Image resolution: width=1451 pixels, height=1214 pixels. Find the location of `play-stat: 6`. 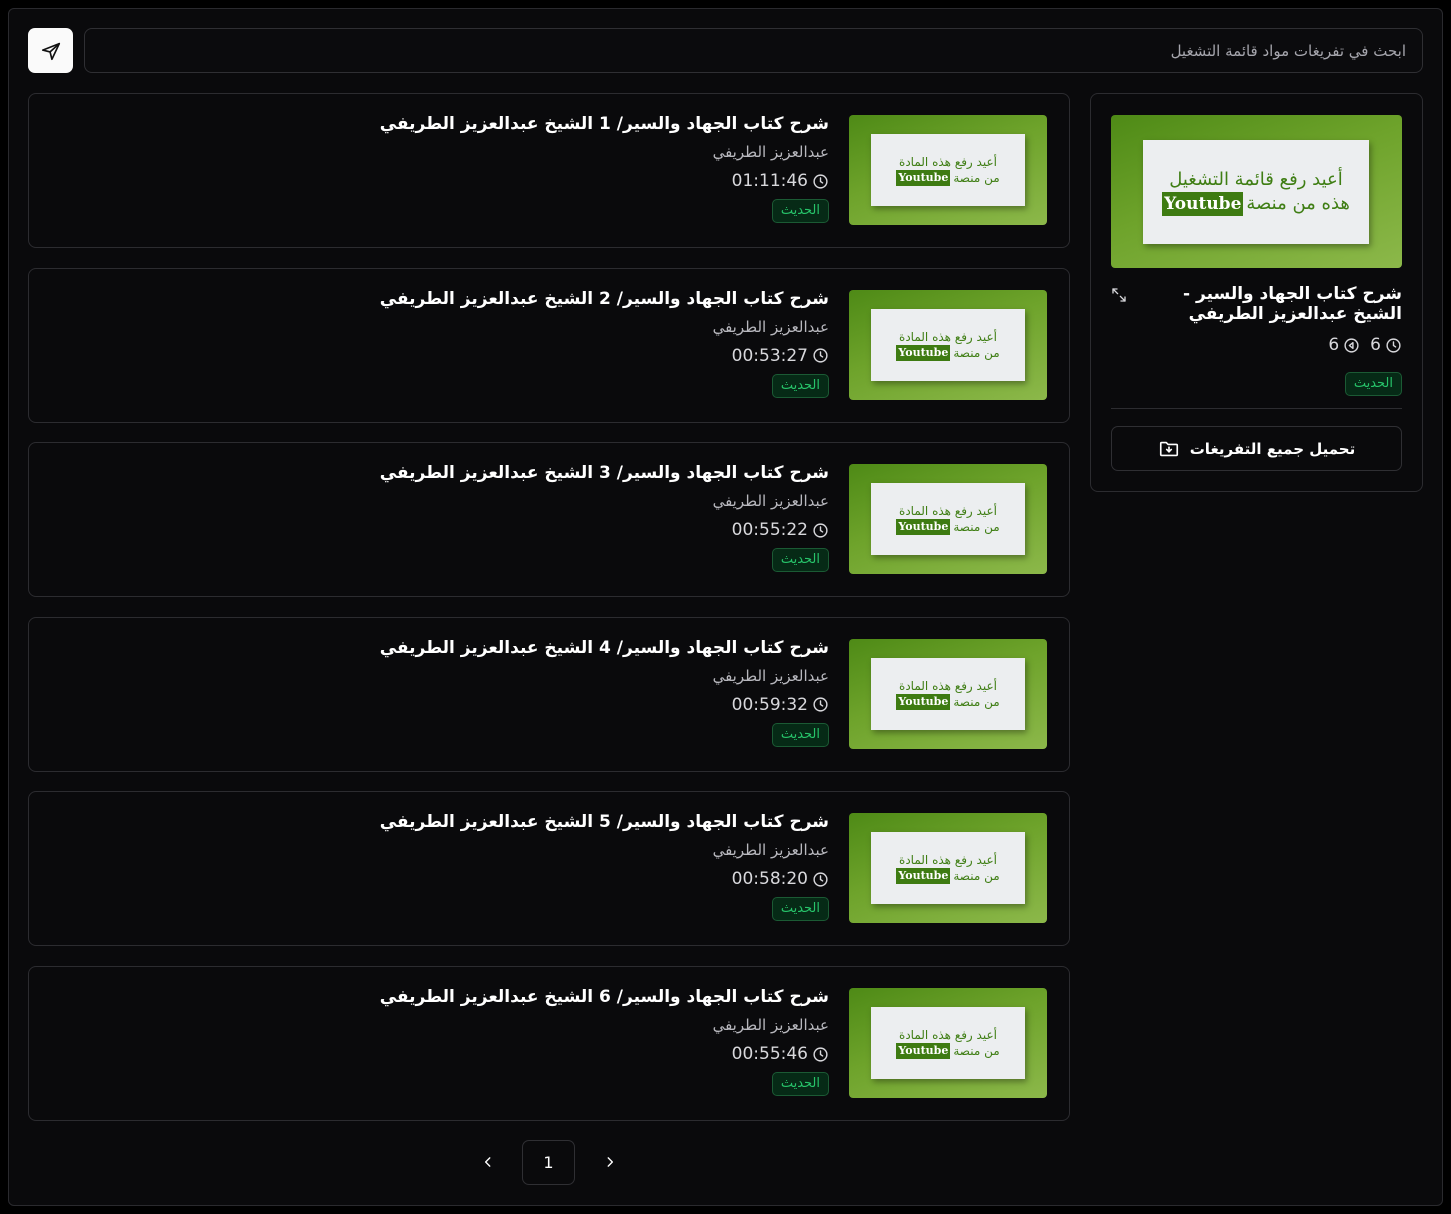

play-stat: 6 is located at coordinates (1344, 345).